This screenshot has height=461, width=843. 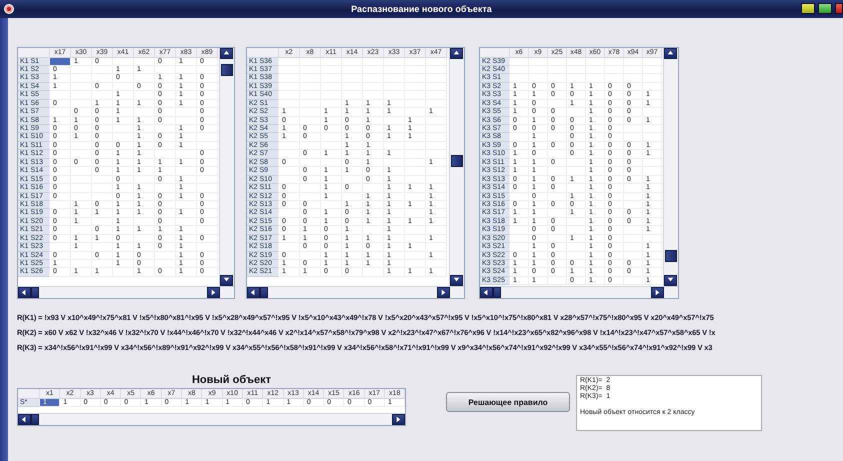 I want to click on close-button, so click(x=839, y=8).